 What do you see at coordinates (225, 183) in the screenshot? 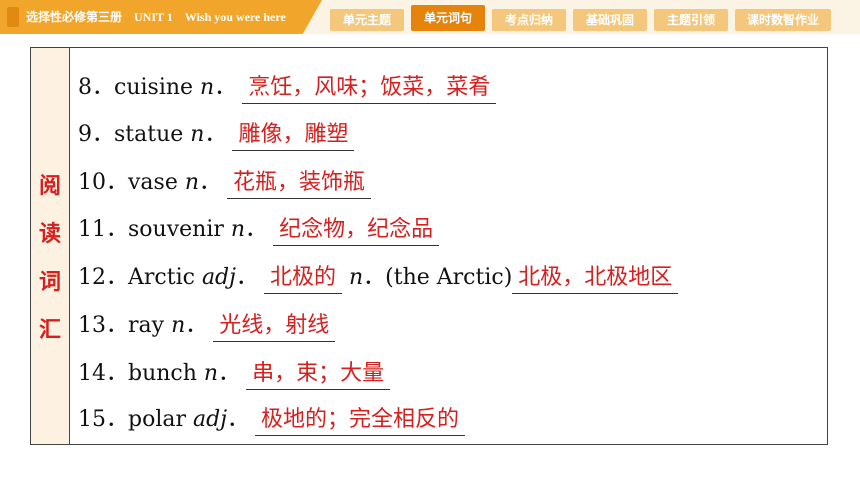
I see `vocab-row: 10．vase n． 花瓶，装饰瓶` at bounding box center [225, 183].